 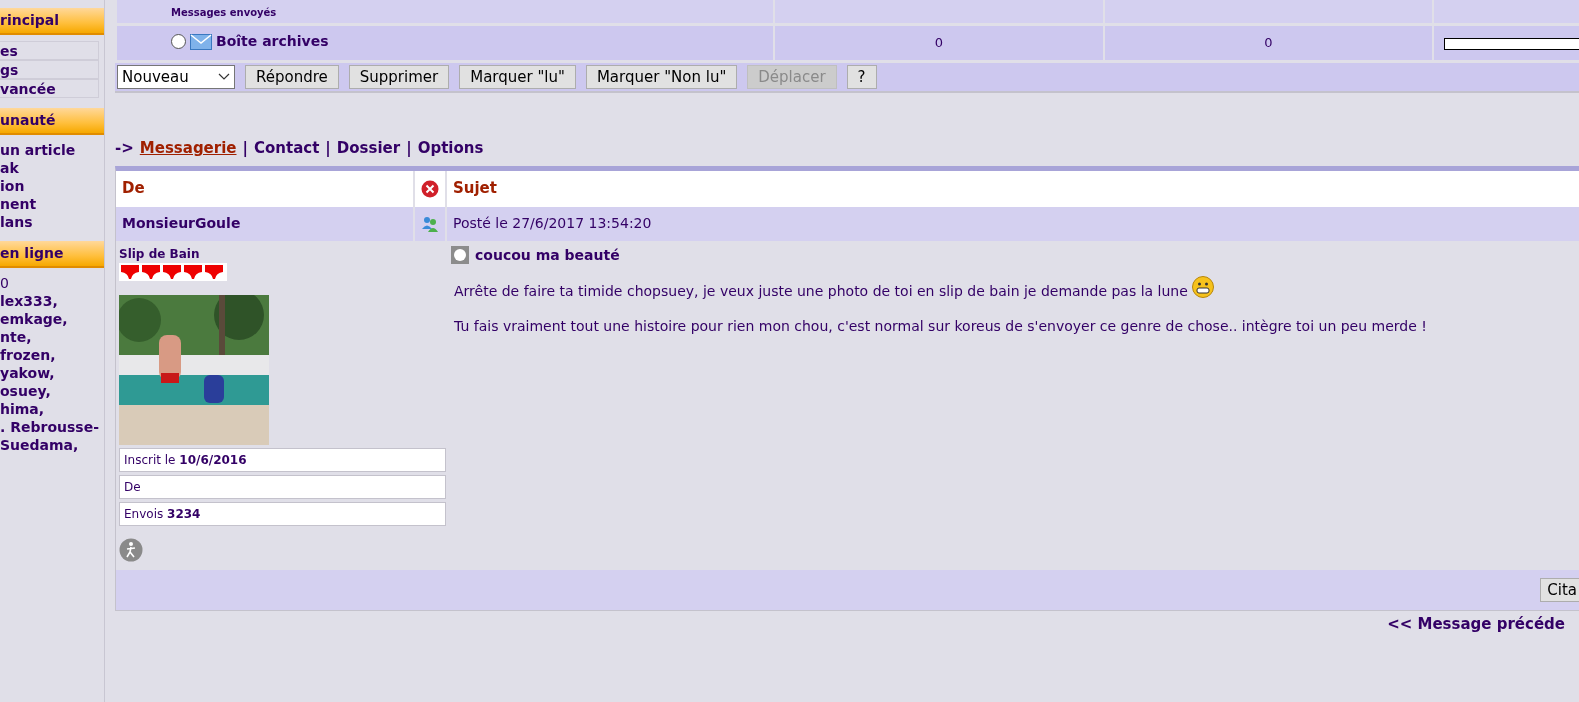 I want to click on caret-icon, so click(x=224, y=77).